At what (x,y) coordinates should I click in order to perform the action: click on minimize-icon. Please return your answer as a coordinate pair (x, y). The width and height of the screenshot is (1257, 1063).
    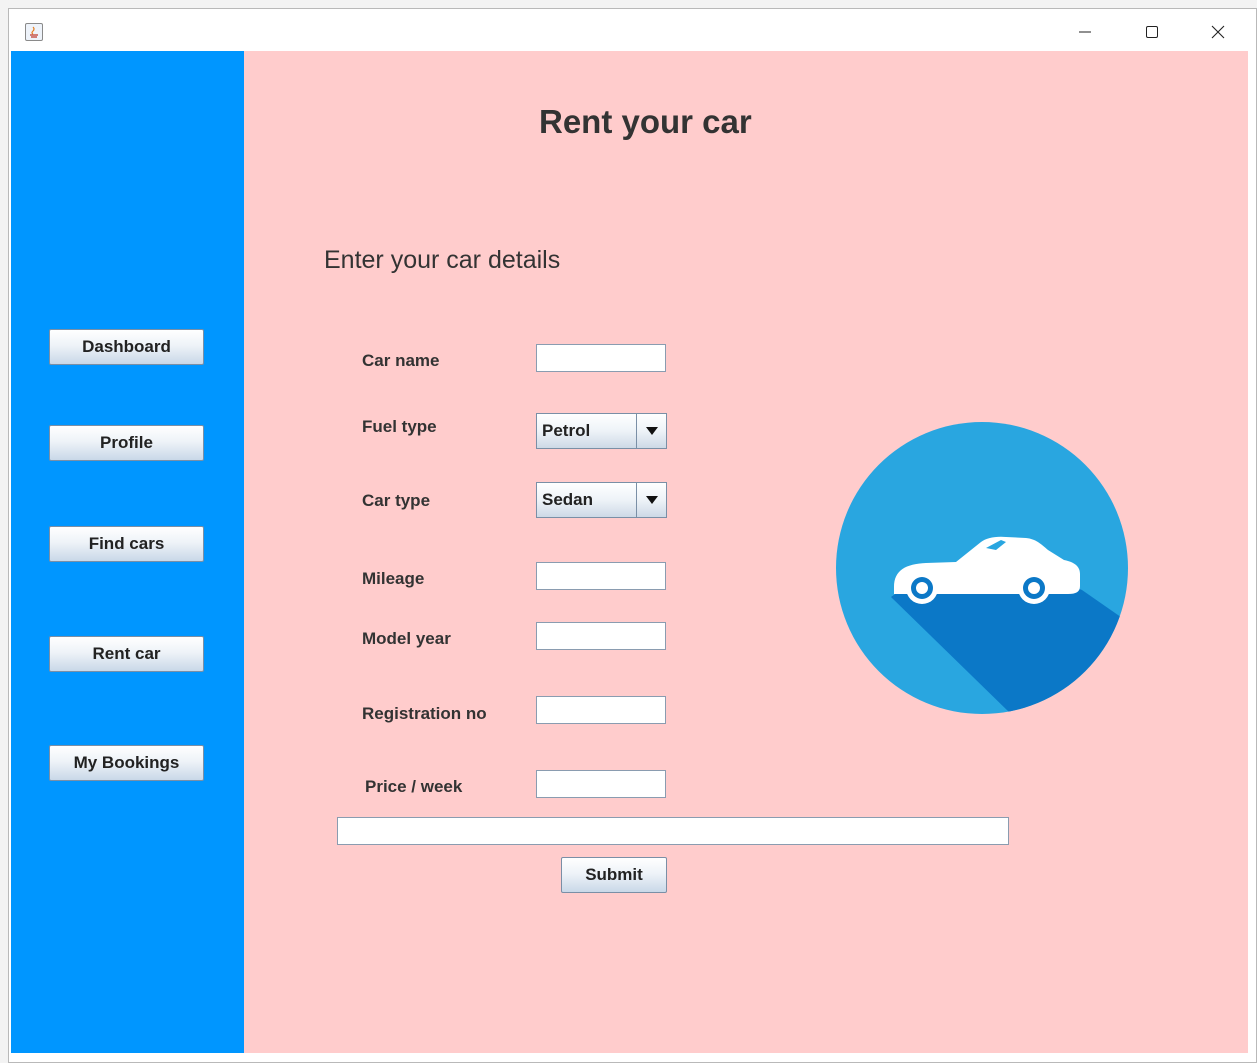
    Looking at the image, I should click on (1085, 32).